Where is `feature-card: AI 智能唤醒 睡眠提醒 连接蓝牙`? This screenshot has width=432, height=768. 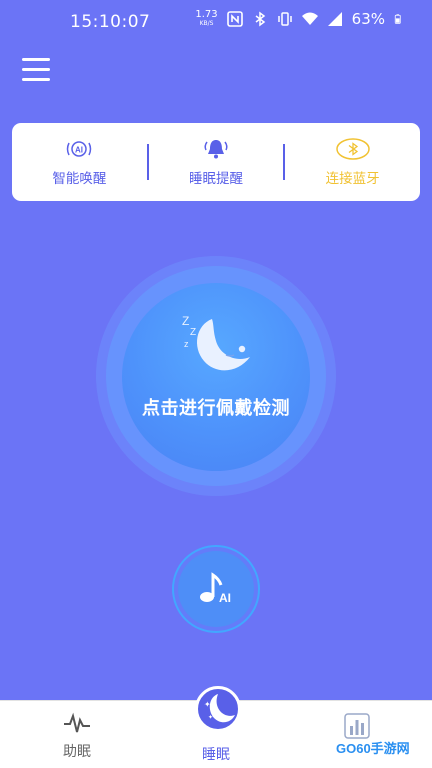 feature-card: AI 智能唤醒 睡眠提醒 连接蓝牙 is located at coordinates (216, 162).